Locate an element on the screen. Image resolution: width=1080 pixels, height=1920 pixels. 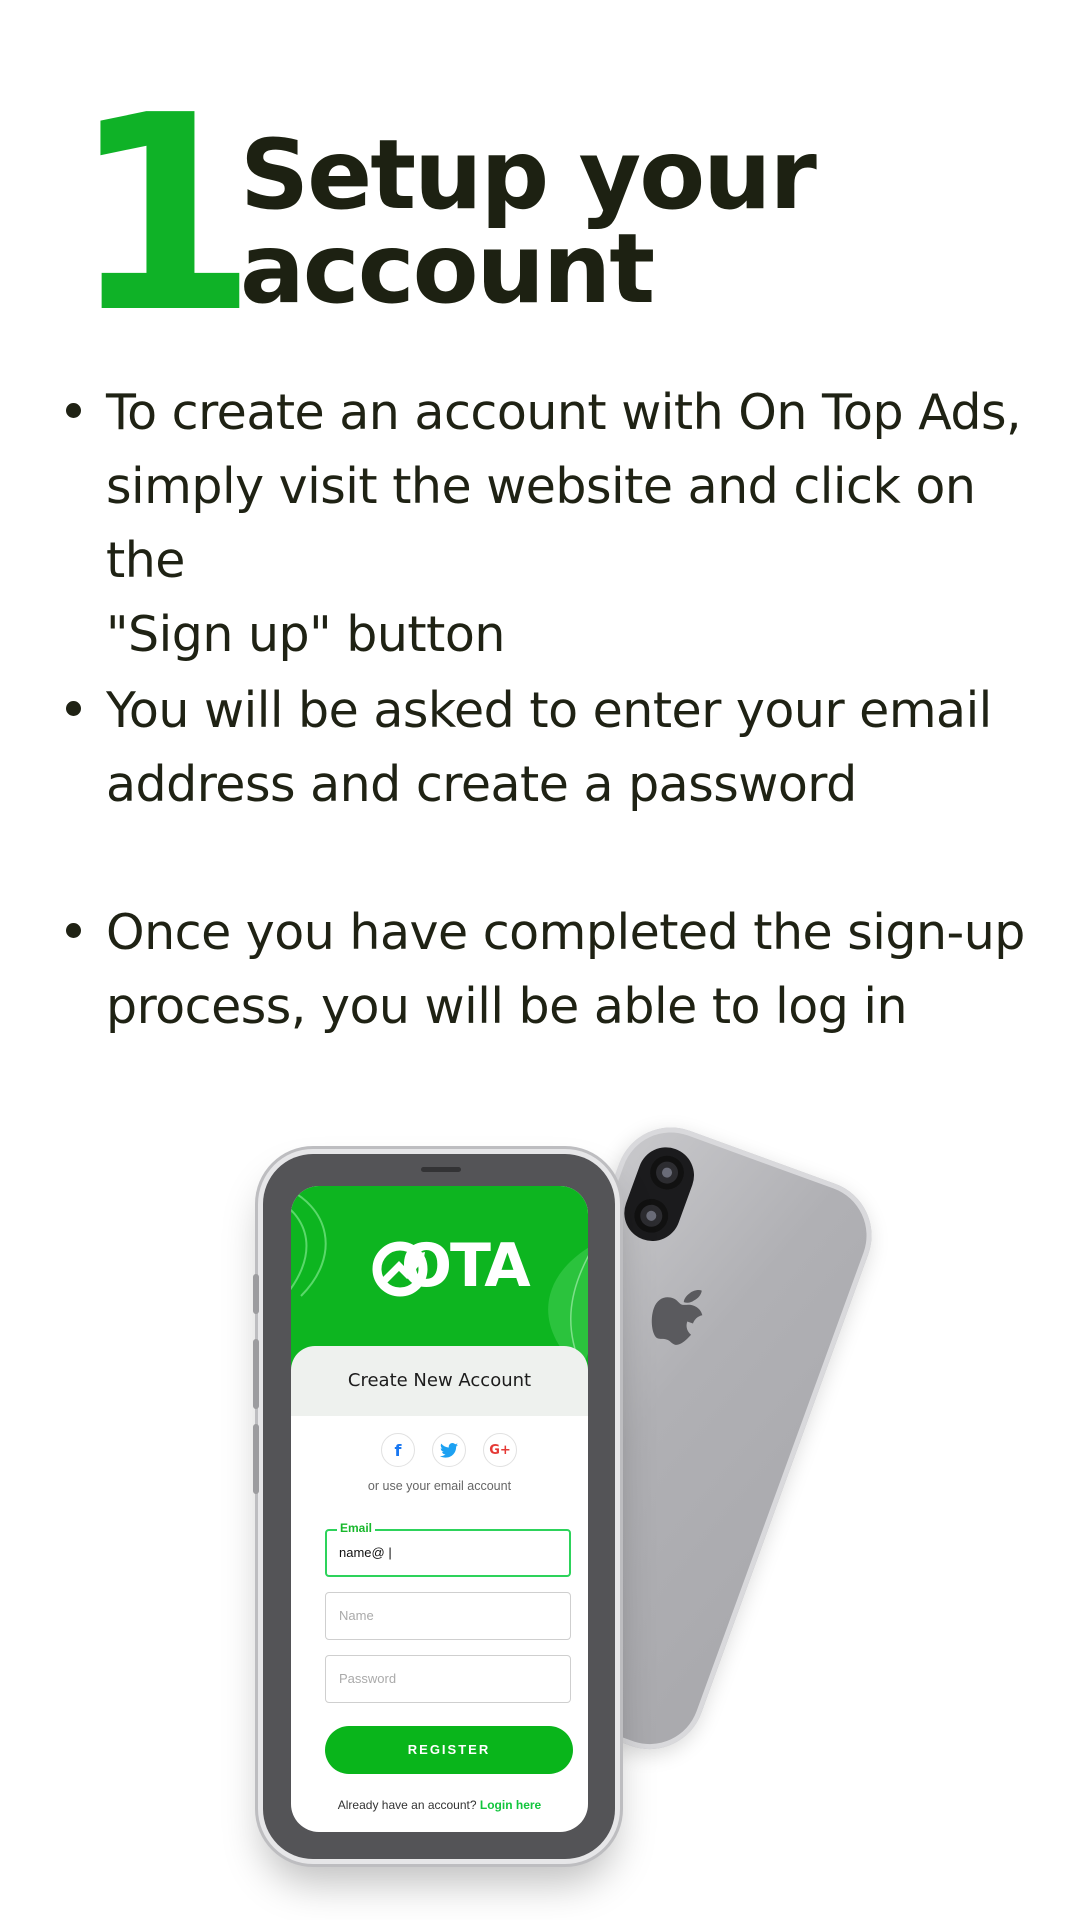
create-account-title: Create New Account is located at coordinates (439, 1380).